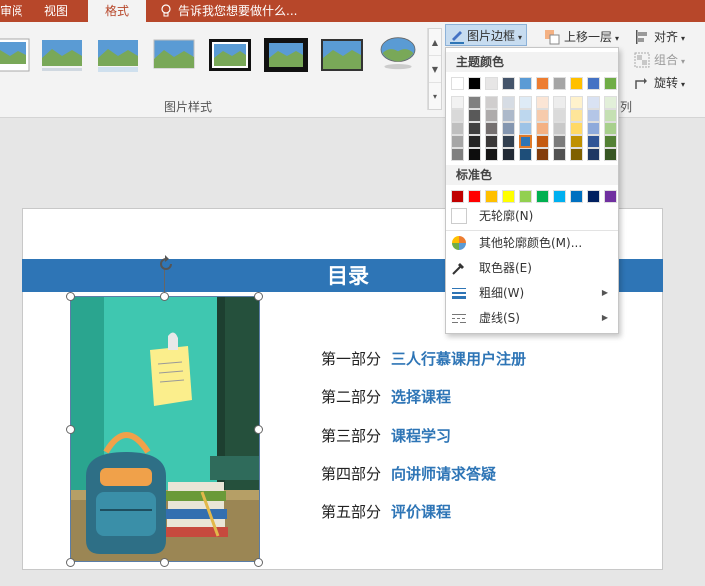 The width and height of the screenshot is (705, 586). Describe the element at coordinates (532, 268) in the screenshot. I see `eyedropper-item: 取色器(E)` at that location.